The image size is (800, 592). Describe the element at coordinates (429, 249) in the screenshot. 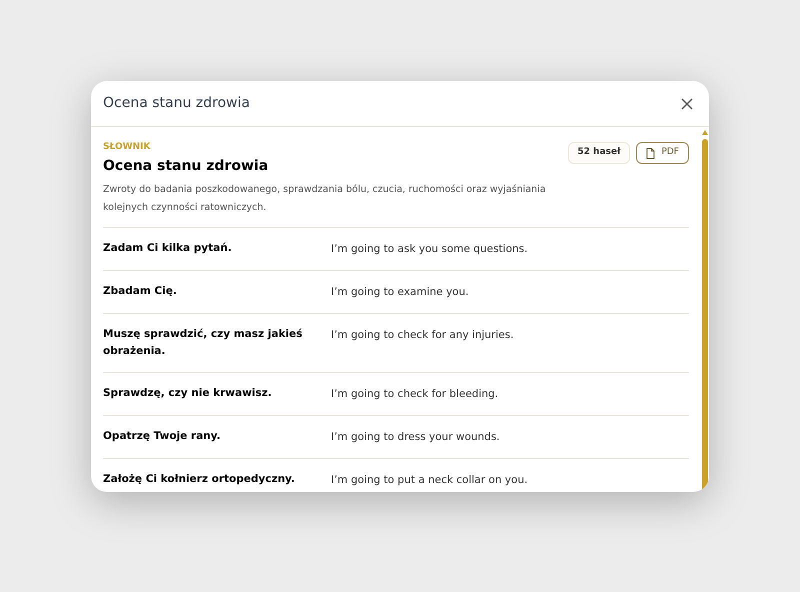

I see `english-translation: I’m going to ask you some questions.` at that location.